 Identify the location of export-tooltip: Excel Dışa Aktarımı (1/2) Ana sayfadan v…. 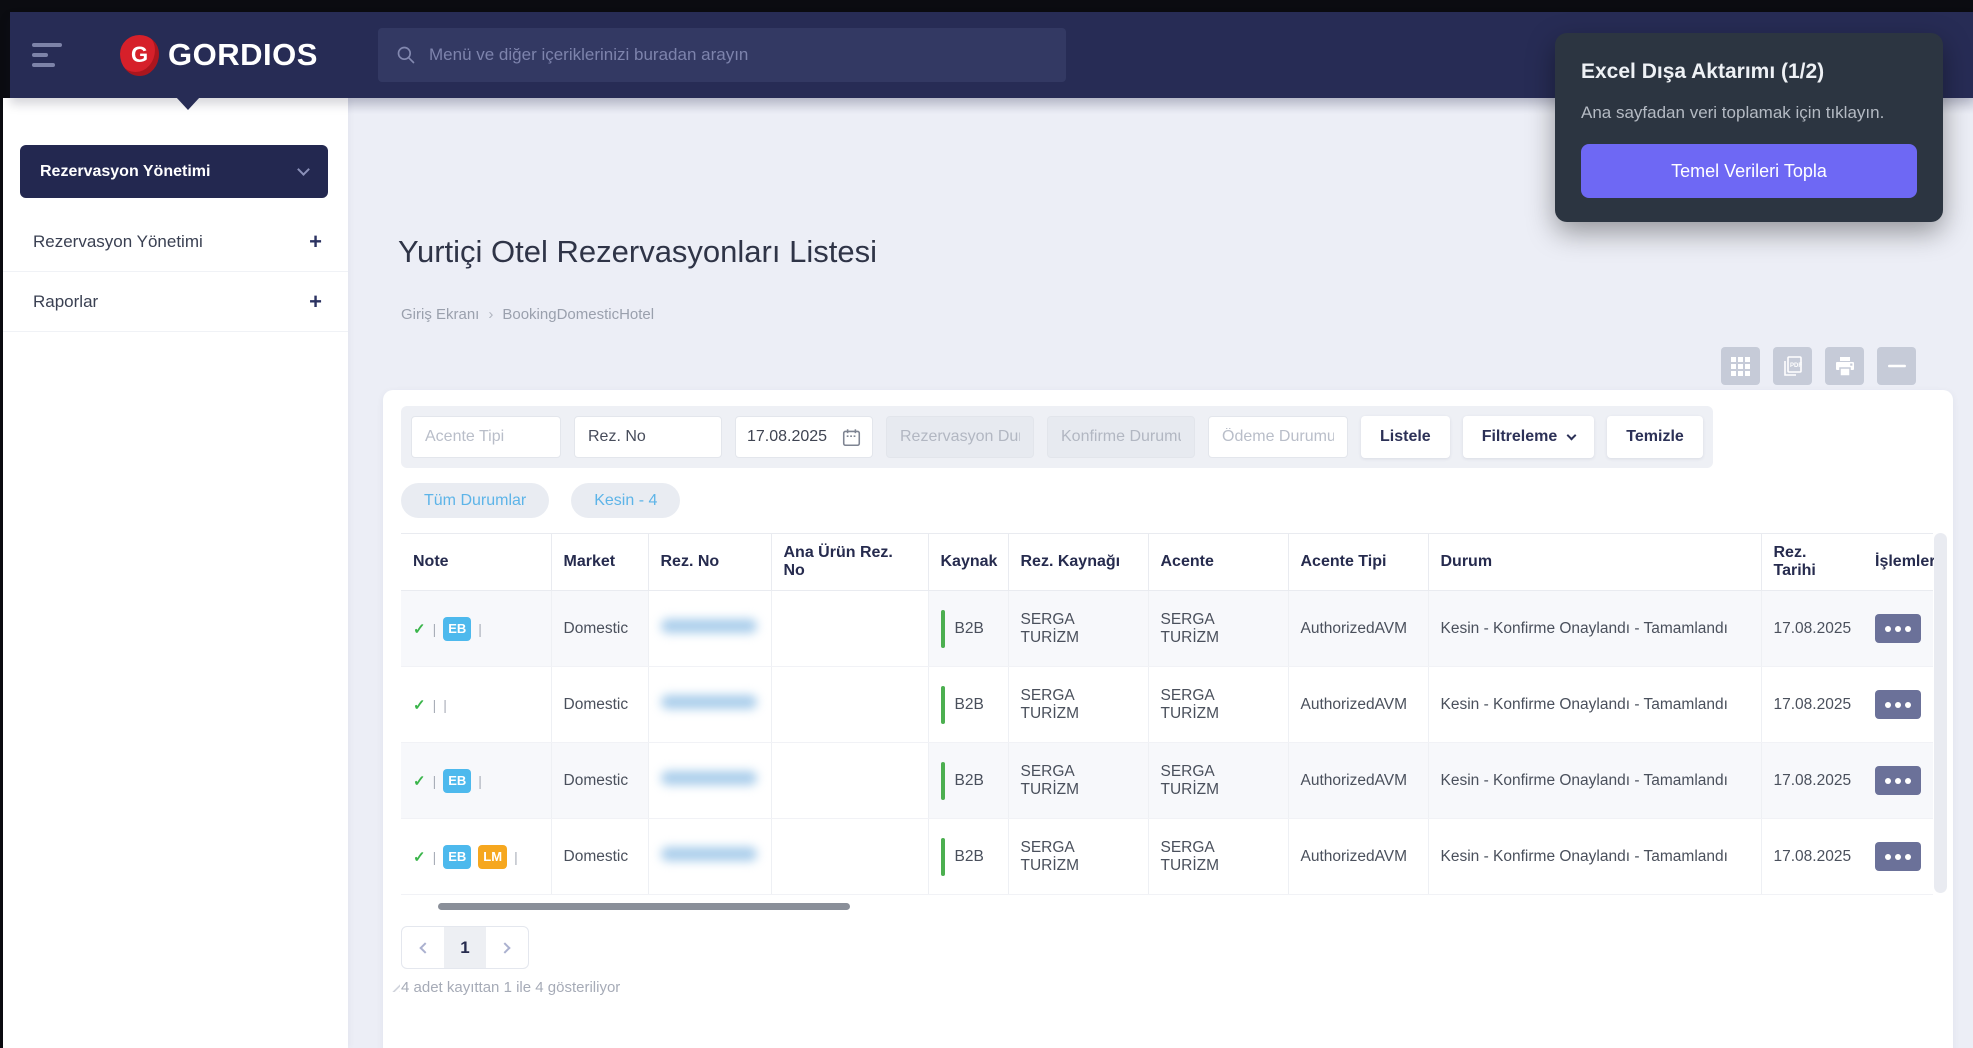
(1749, 127).